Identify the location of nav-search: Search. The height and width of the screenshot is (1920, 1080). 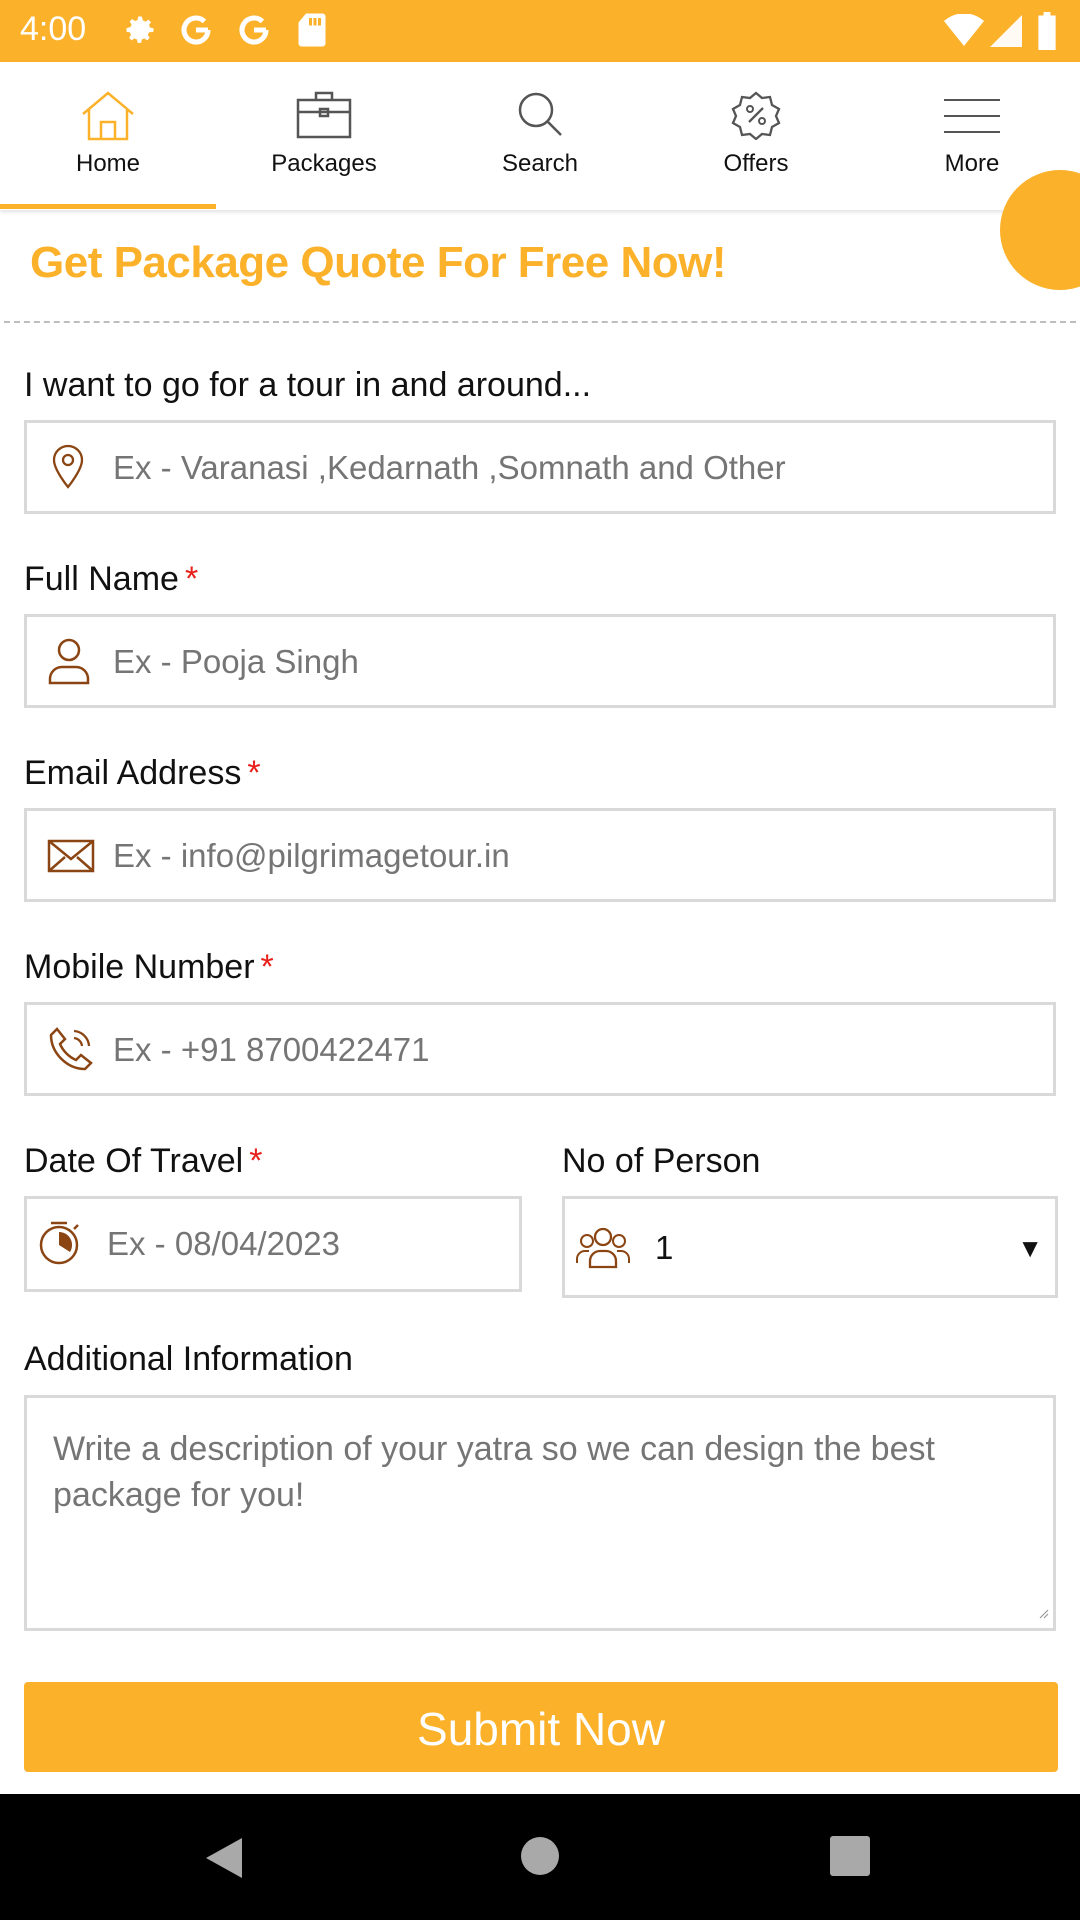
(540, 136).